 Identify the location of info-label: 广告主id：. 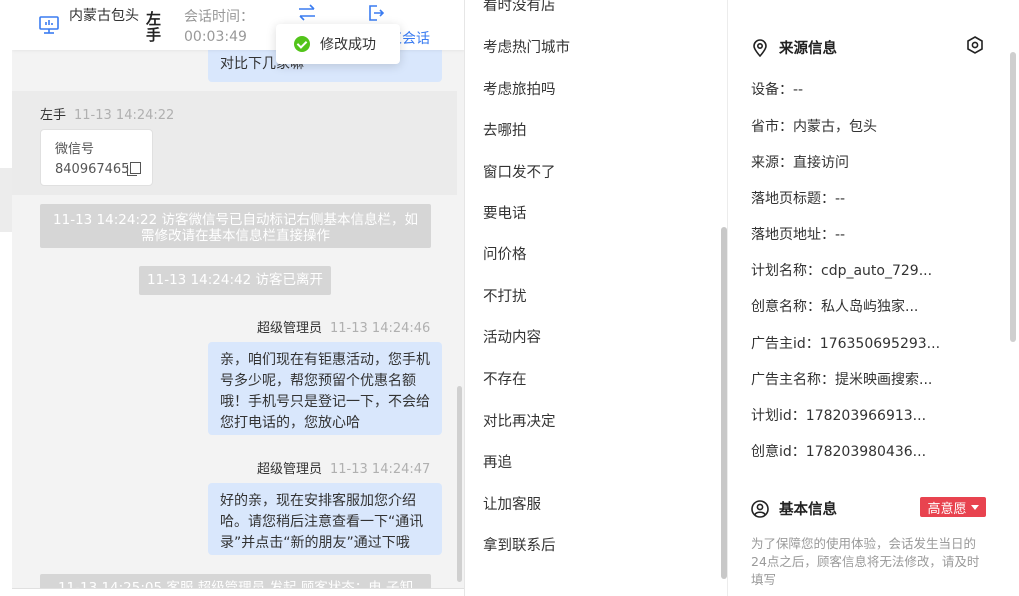
(785, 344).